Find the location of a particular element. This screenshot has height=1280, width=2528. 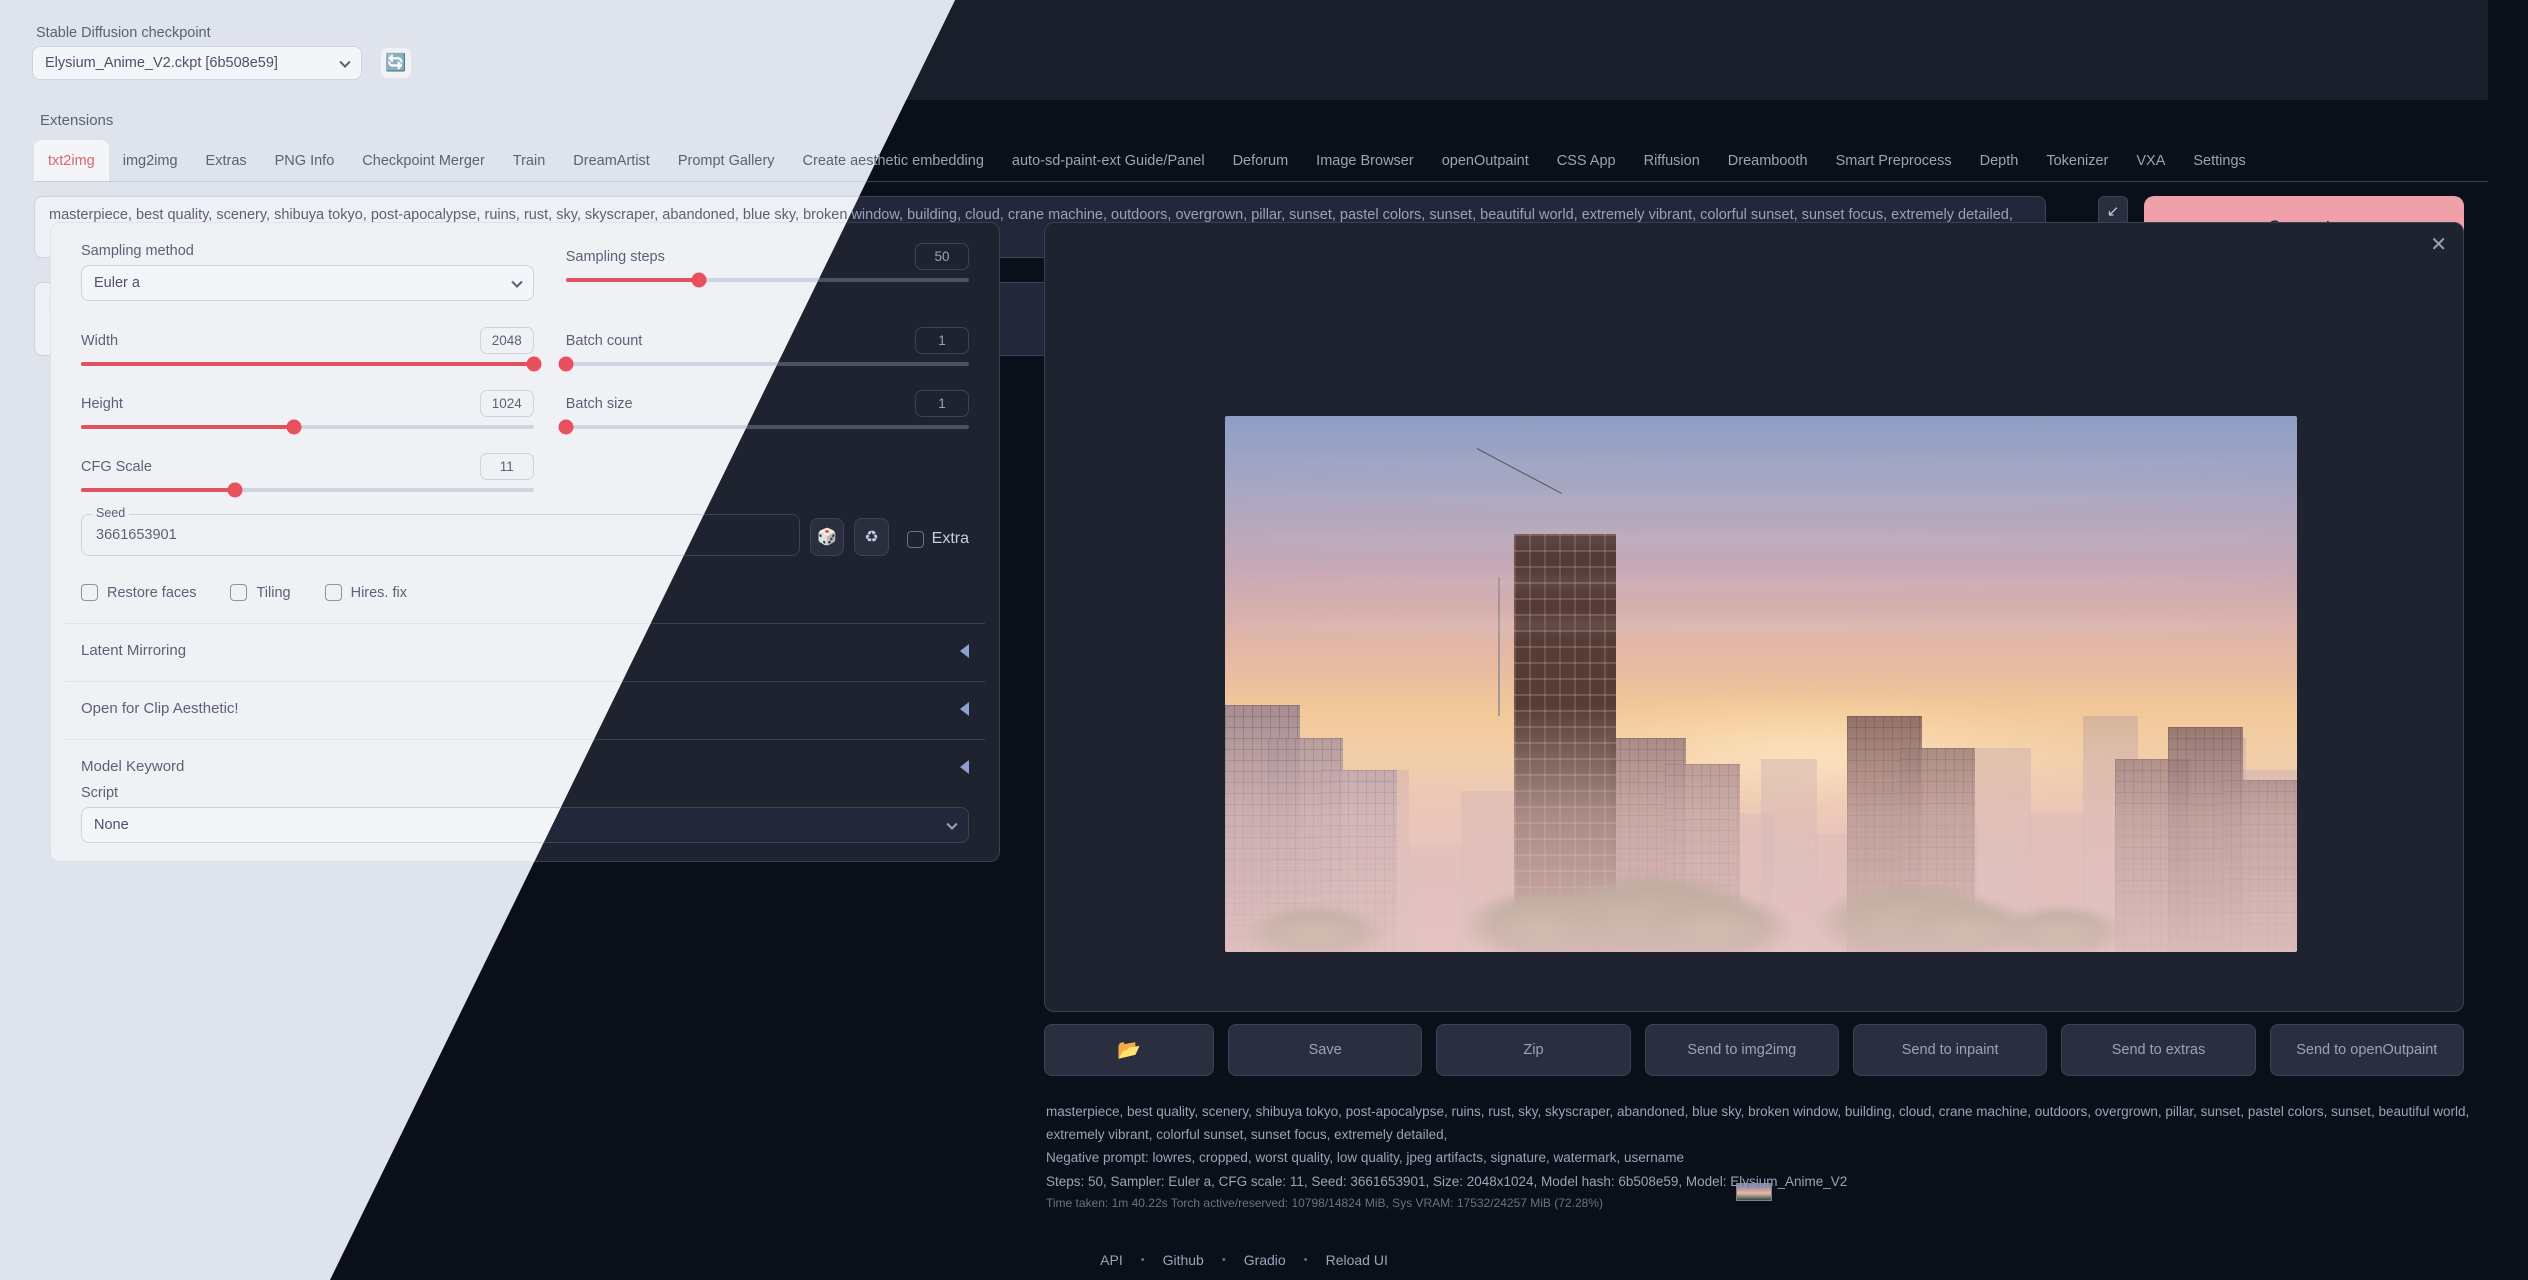

accordion-label: Model Keyword is located at coordinates (133, 766).